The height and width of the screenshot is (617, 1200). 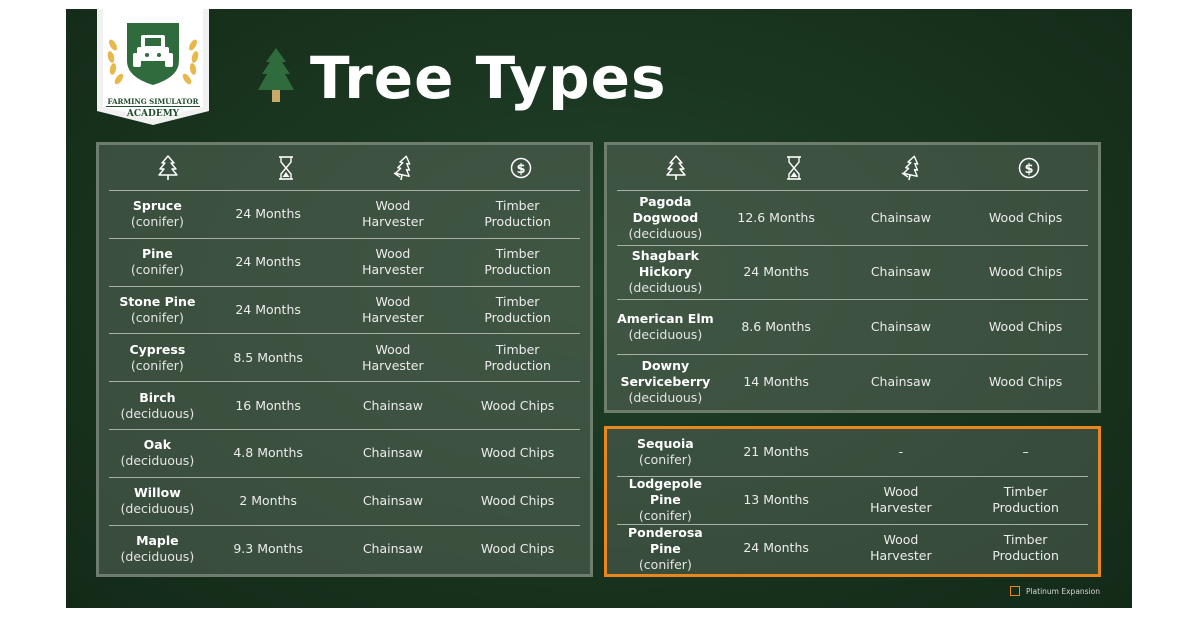 What do you see at coordinates (665, 318) in the screenshot?
I see `tree-name: American Elm` at bounding box center [665, 318].